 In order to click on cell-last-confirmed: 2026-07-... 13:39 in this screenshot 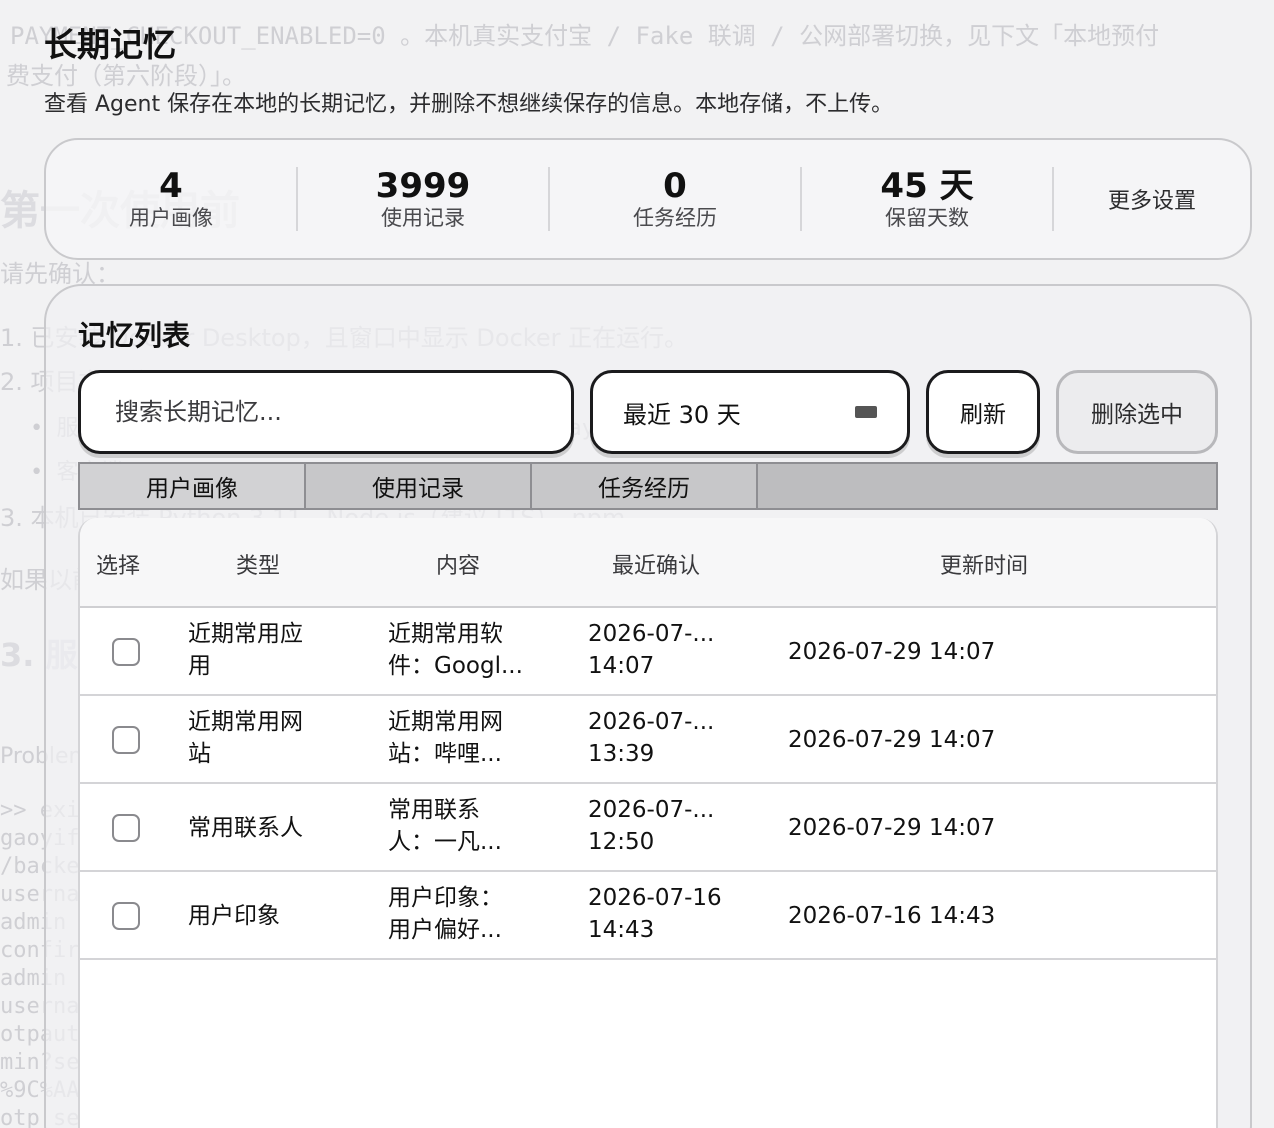, I will do `click(651, 738)`.